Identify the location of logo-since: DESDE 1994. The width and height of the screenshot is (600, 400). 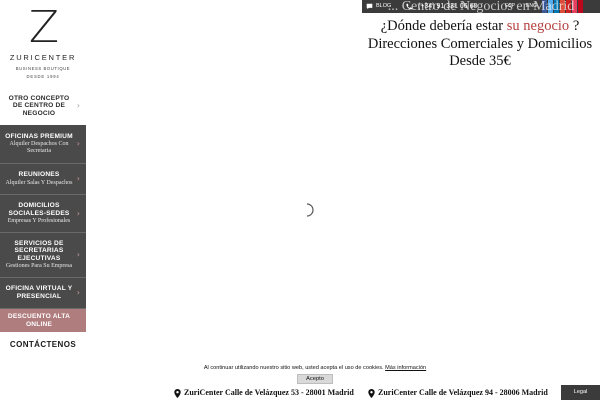
(43, 76).